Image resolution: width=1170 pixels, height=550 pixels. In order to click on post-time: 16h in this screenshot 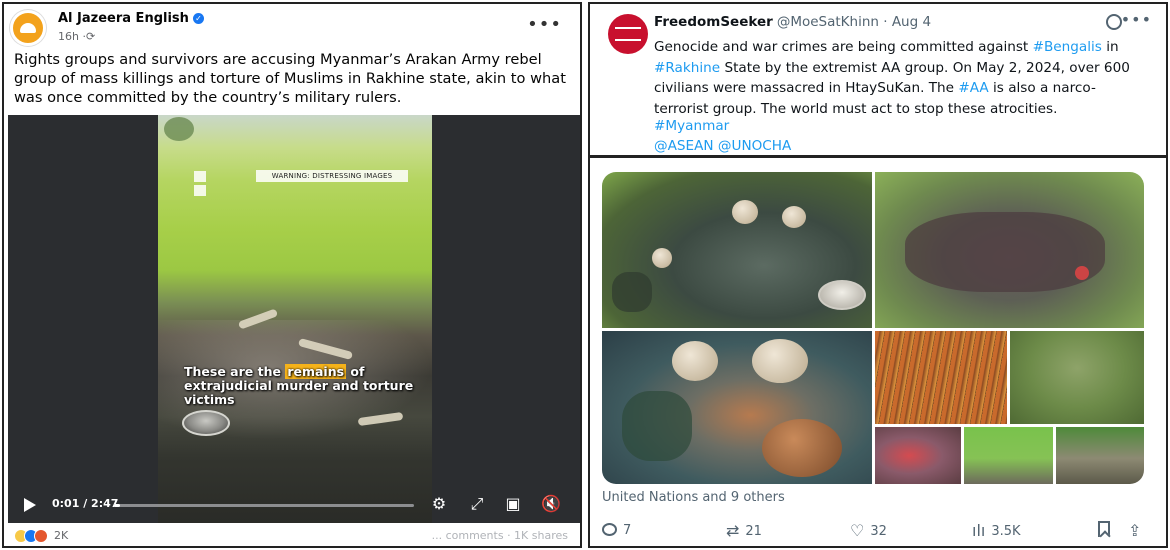, I will do `click(68, 36)`.